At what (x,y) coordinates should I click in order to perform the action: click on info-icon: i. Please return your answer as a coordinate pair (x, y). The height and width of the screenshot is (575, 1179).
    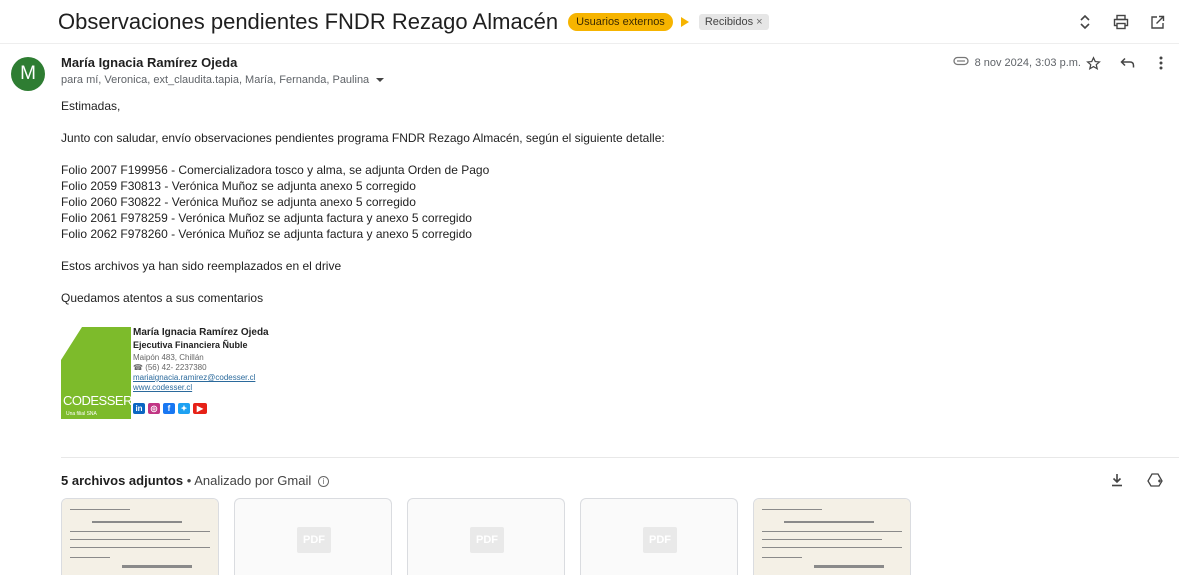
    Looking at the image, I should click on (323, 482).